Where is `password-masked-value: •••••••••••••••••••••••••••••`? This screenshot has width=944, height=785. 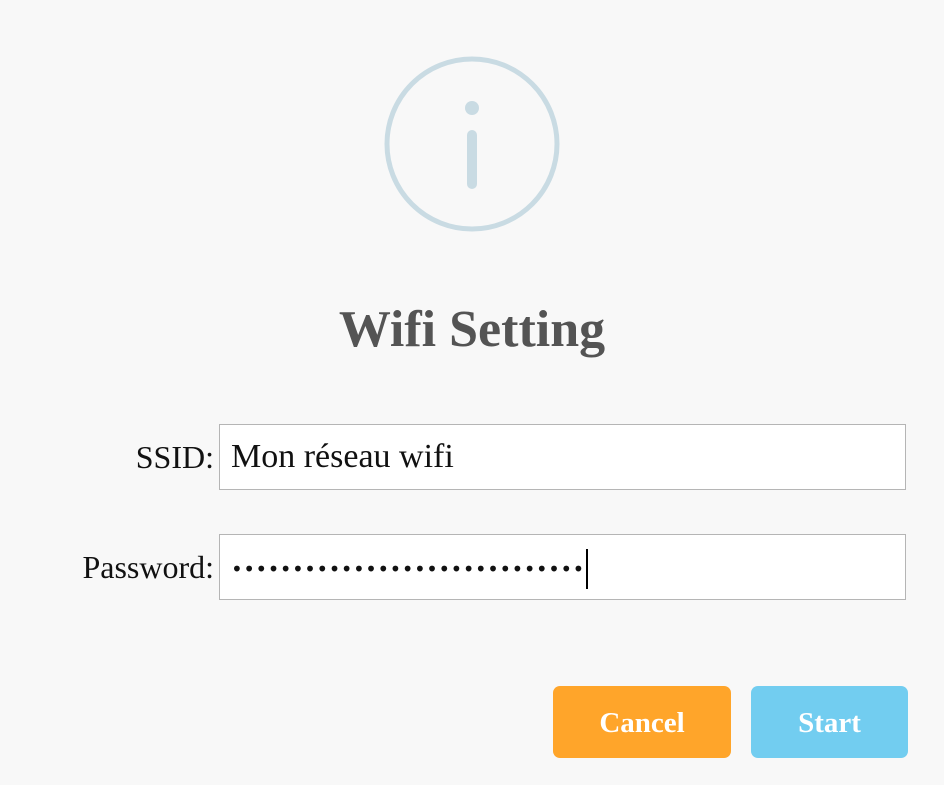 password-masked-value: ••••••••••••••••••••••••••••• is located at coordinates (408, 569).